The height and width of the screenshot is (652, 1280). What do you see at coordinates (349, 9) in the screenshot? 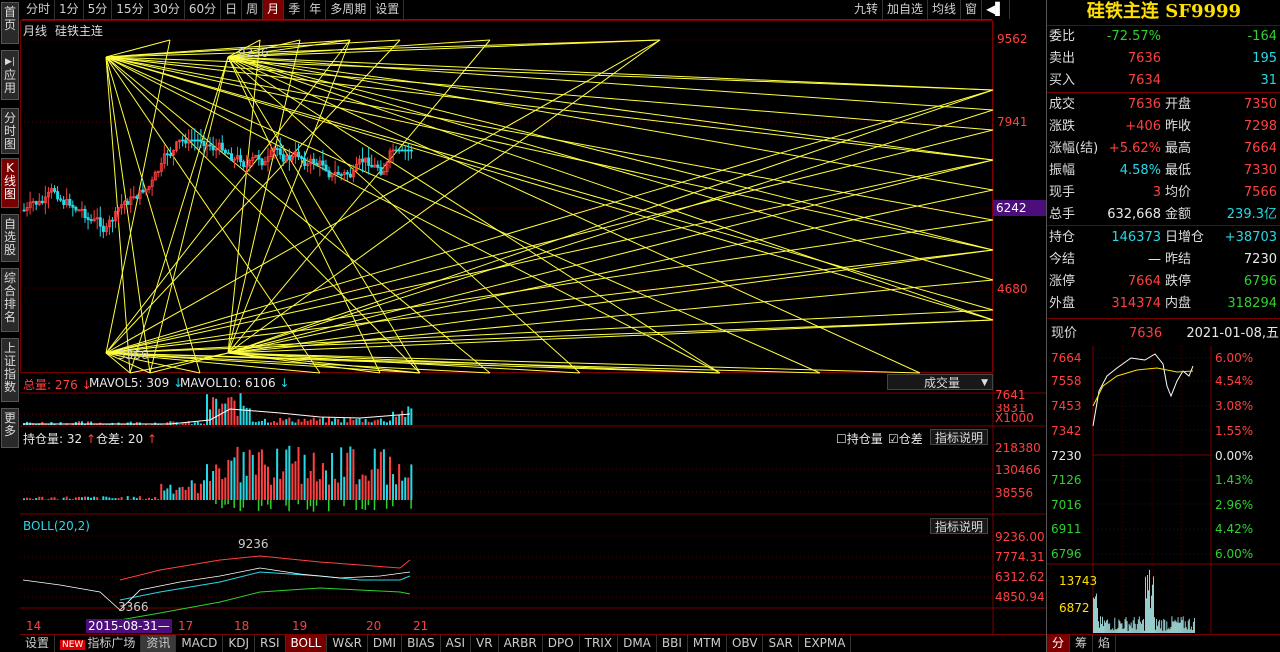
I see `period-tab: 多周期` at bounding box center [349, 9].